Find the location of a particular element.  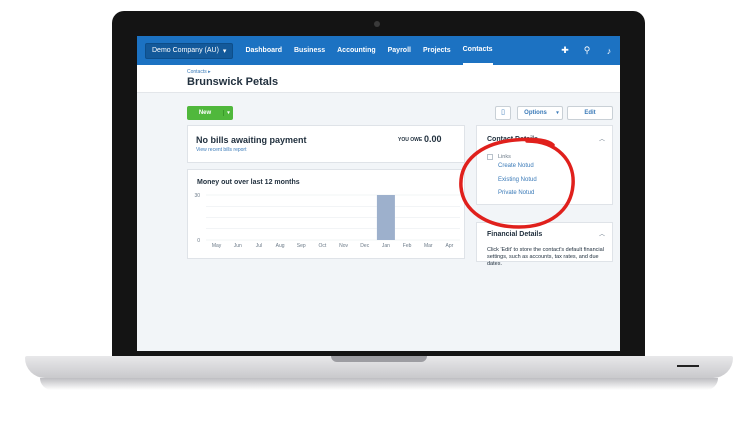

financial-heading: Financial Details is located at coordinates (515, 234).